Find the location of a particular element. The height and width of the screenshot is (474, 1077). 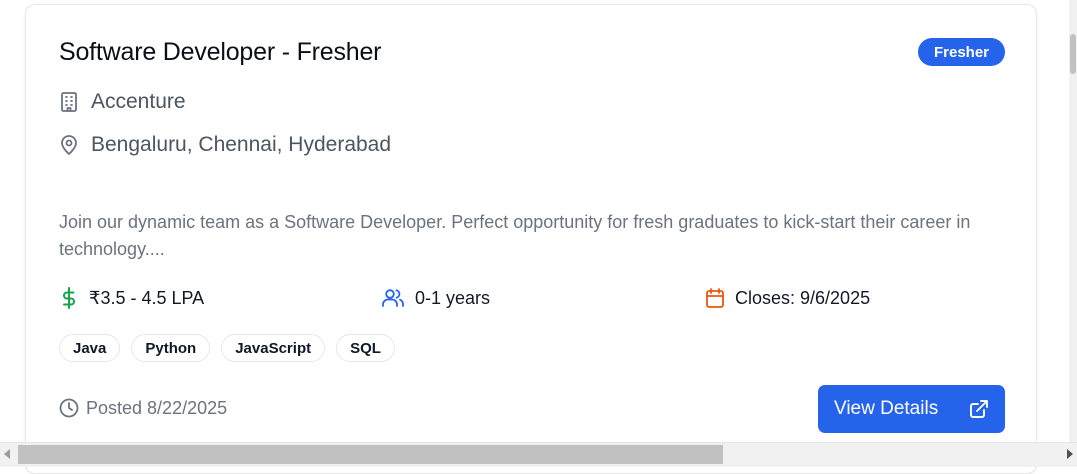

vertical-scrollbar is located at coordinates (1073, 221).